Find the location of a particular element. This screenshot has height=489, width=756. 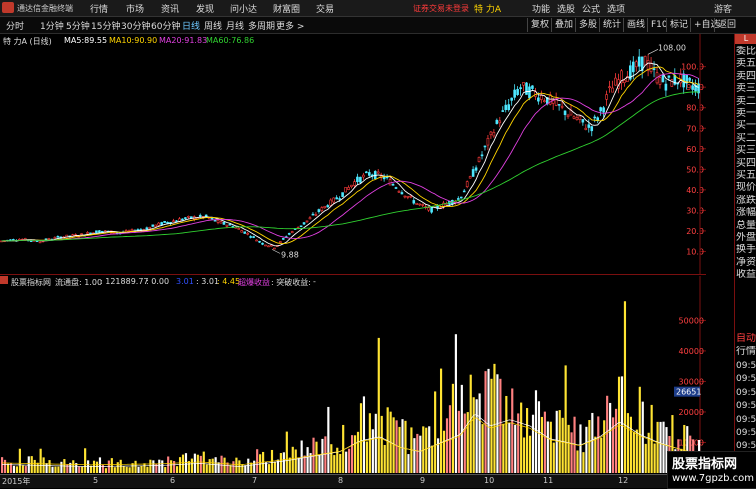

period-tab-active: 日线 is located at coordinates (191, 25).